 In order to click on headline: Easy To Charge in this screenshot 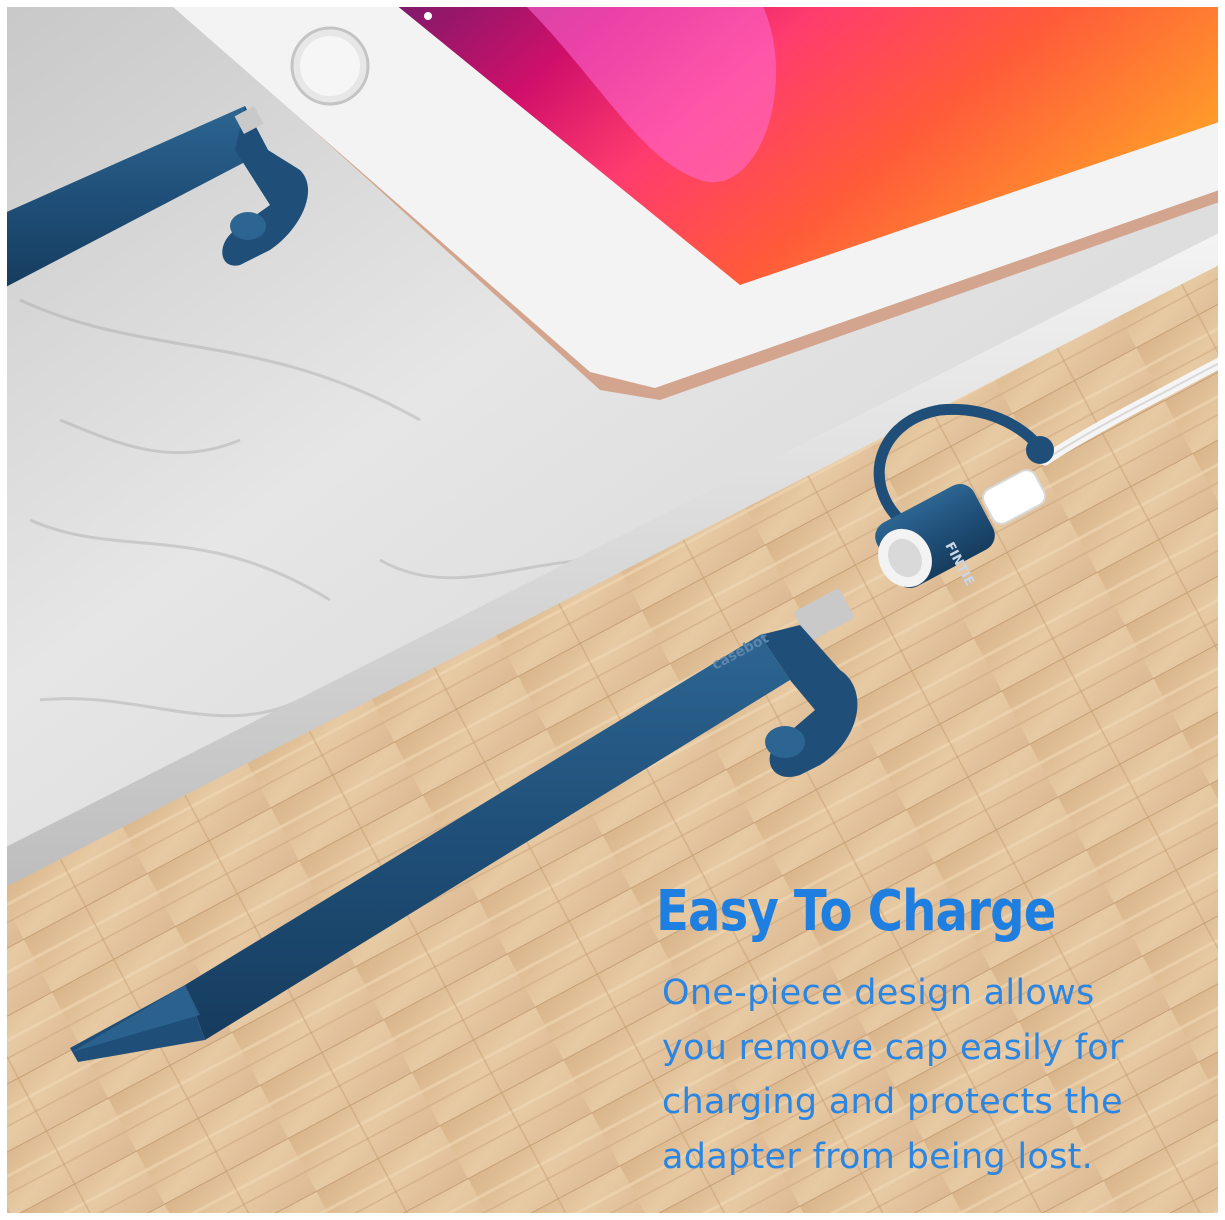, I will do `click(856, 911)`.